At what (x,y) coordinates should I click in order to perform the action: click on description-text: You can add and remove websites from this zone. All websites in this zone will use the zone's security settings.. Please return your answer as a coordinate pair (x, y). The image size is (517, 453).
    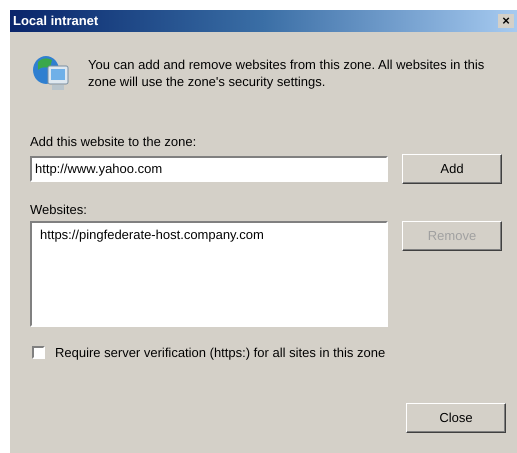
    Looking at the image, I should click on (287, 73).